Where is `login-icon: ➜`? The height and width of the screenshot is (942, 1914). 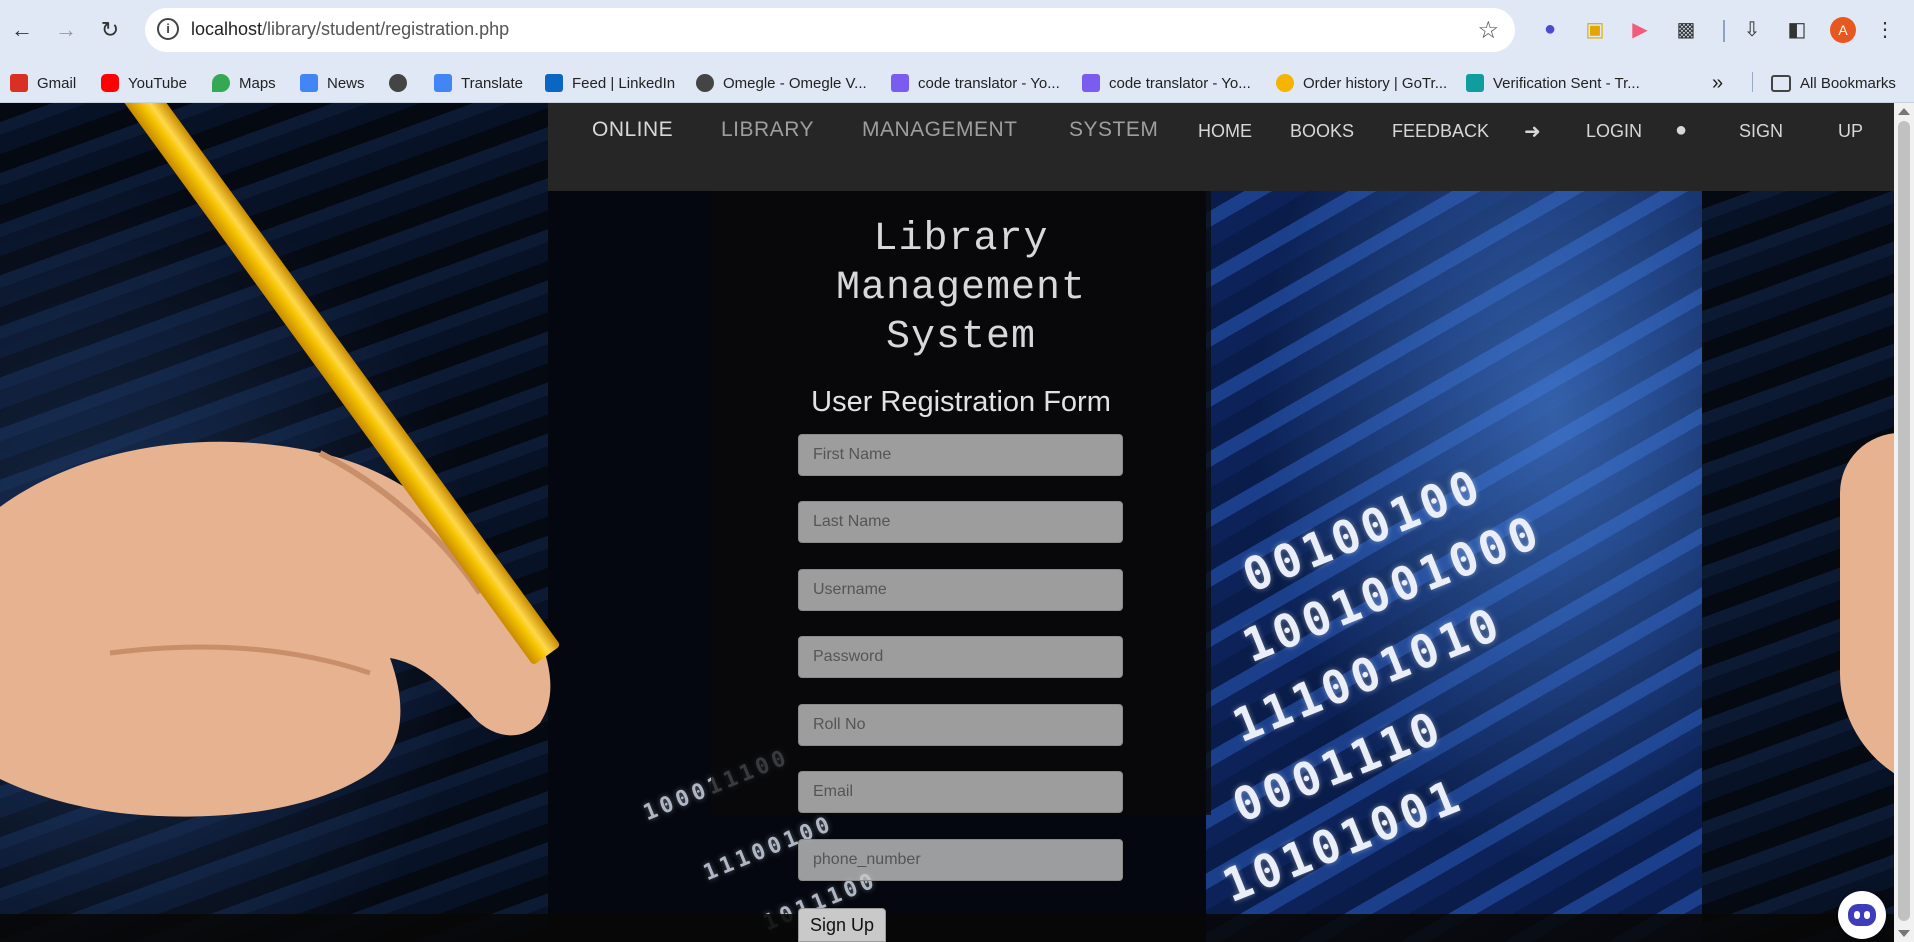 login-icon: ➜ is located at coordinates (1532, 131).